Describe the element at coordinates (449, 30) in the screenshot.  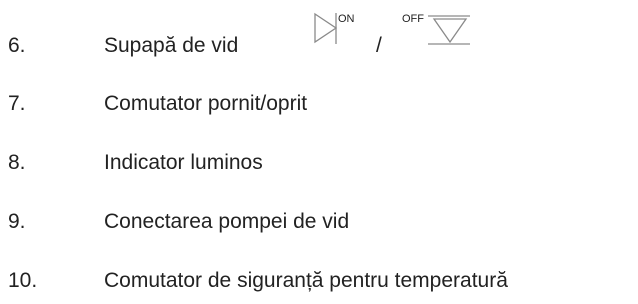
I see `triangle-valve-down-icon` at that location.